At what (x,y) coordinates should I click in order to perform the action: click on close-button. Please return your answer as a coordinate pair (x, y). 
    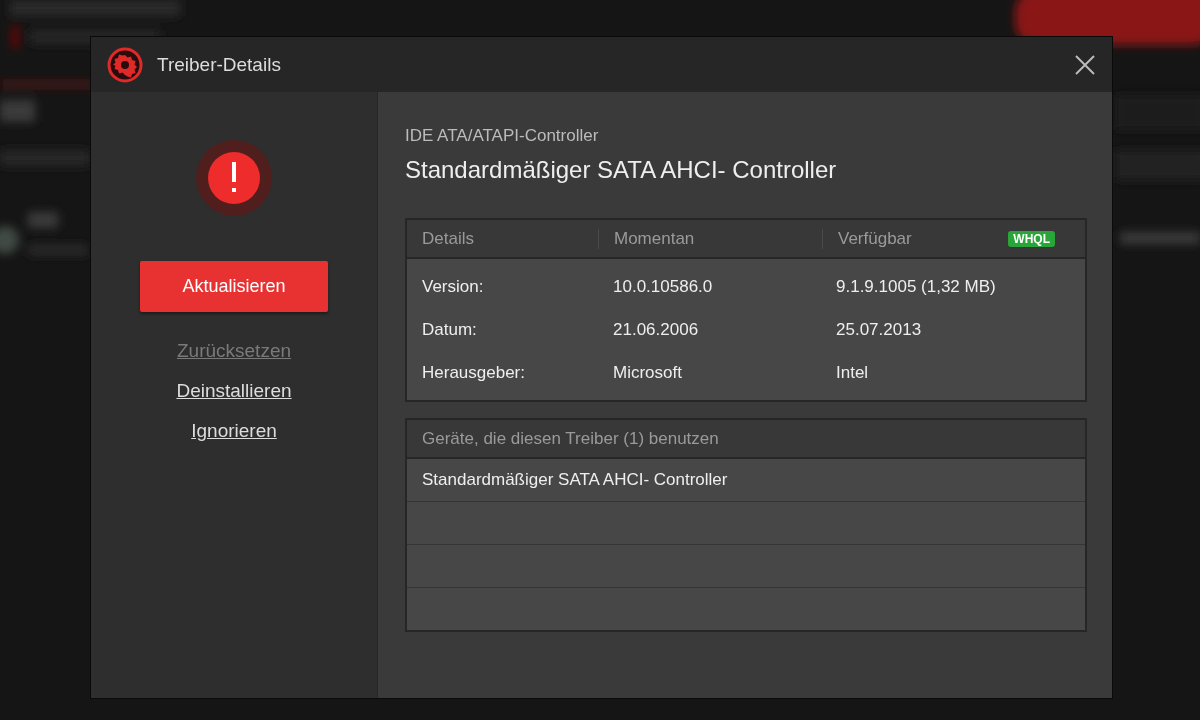
    Looking at the image, I should click on (1085, 64).